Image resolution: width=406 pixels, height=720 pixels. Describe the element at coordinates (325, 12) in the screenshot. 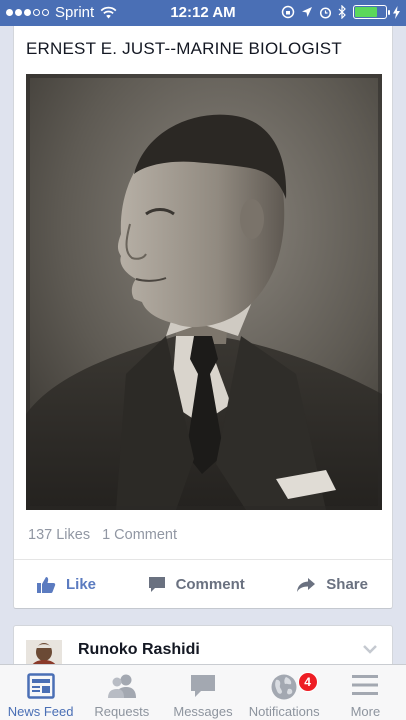

I see `alarm-icon` at that location.